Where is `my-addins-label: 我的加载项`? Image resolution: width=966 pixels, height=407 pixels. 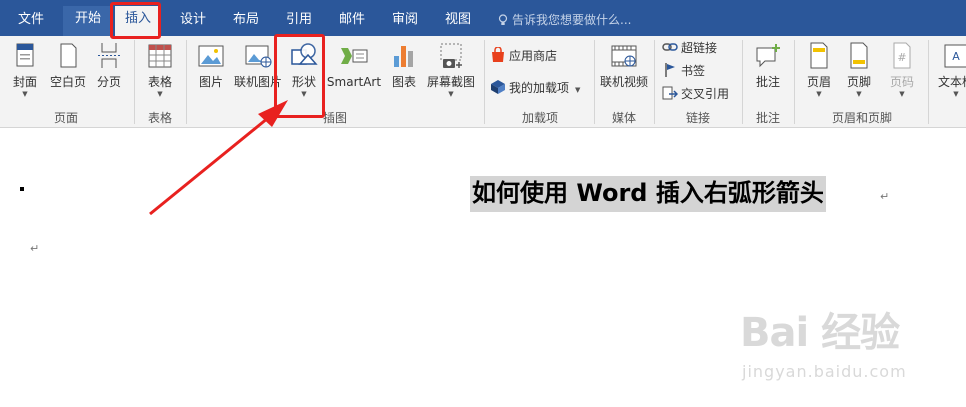
my-addins-label: 我的加载项 is located at coordinates (539, 88).